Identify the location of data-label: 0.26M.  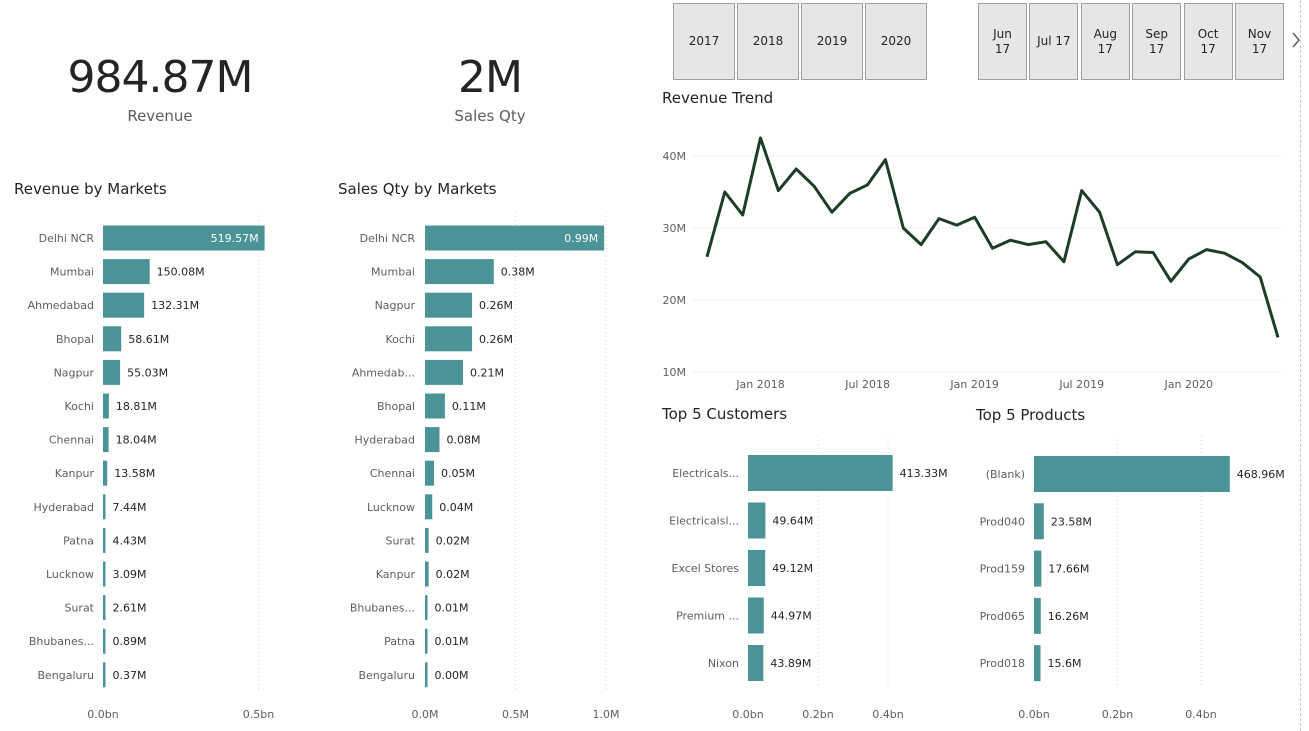
(496, 305).